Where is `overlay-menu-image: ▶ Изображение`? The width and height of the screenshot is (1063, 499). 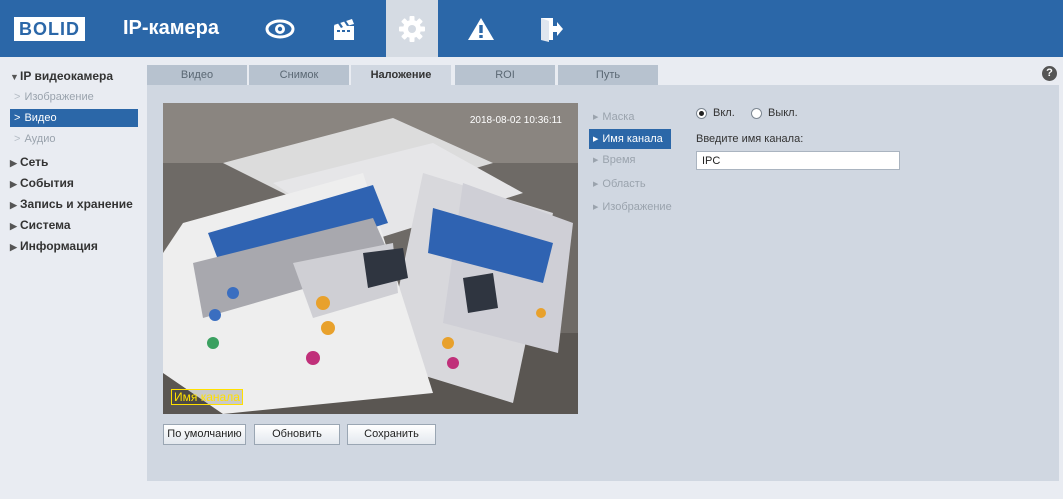
overlay-menu-image: ▶ Изображение is located at coordinates (630, 207).